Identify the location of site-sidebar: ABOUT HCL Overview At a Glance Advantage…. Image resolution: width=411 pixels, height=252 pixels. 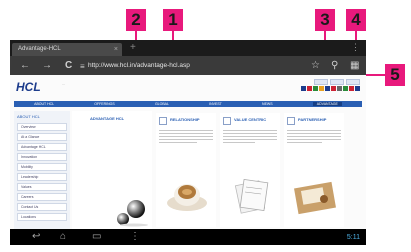
(42, 170).